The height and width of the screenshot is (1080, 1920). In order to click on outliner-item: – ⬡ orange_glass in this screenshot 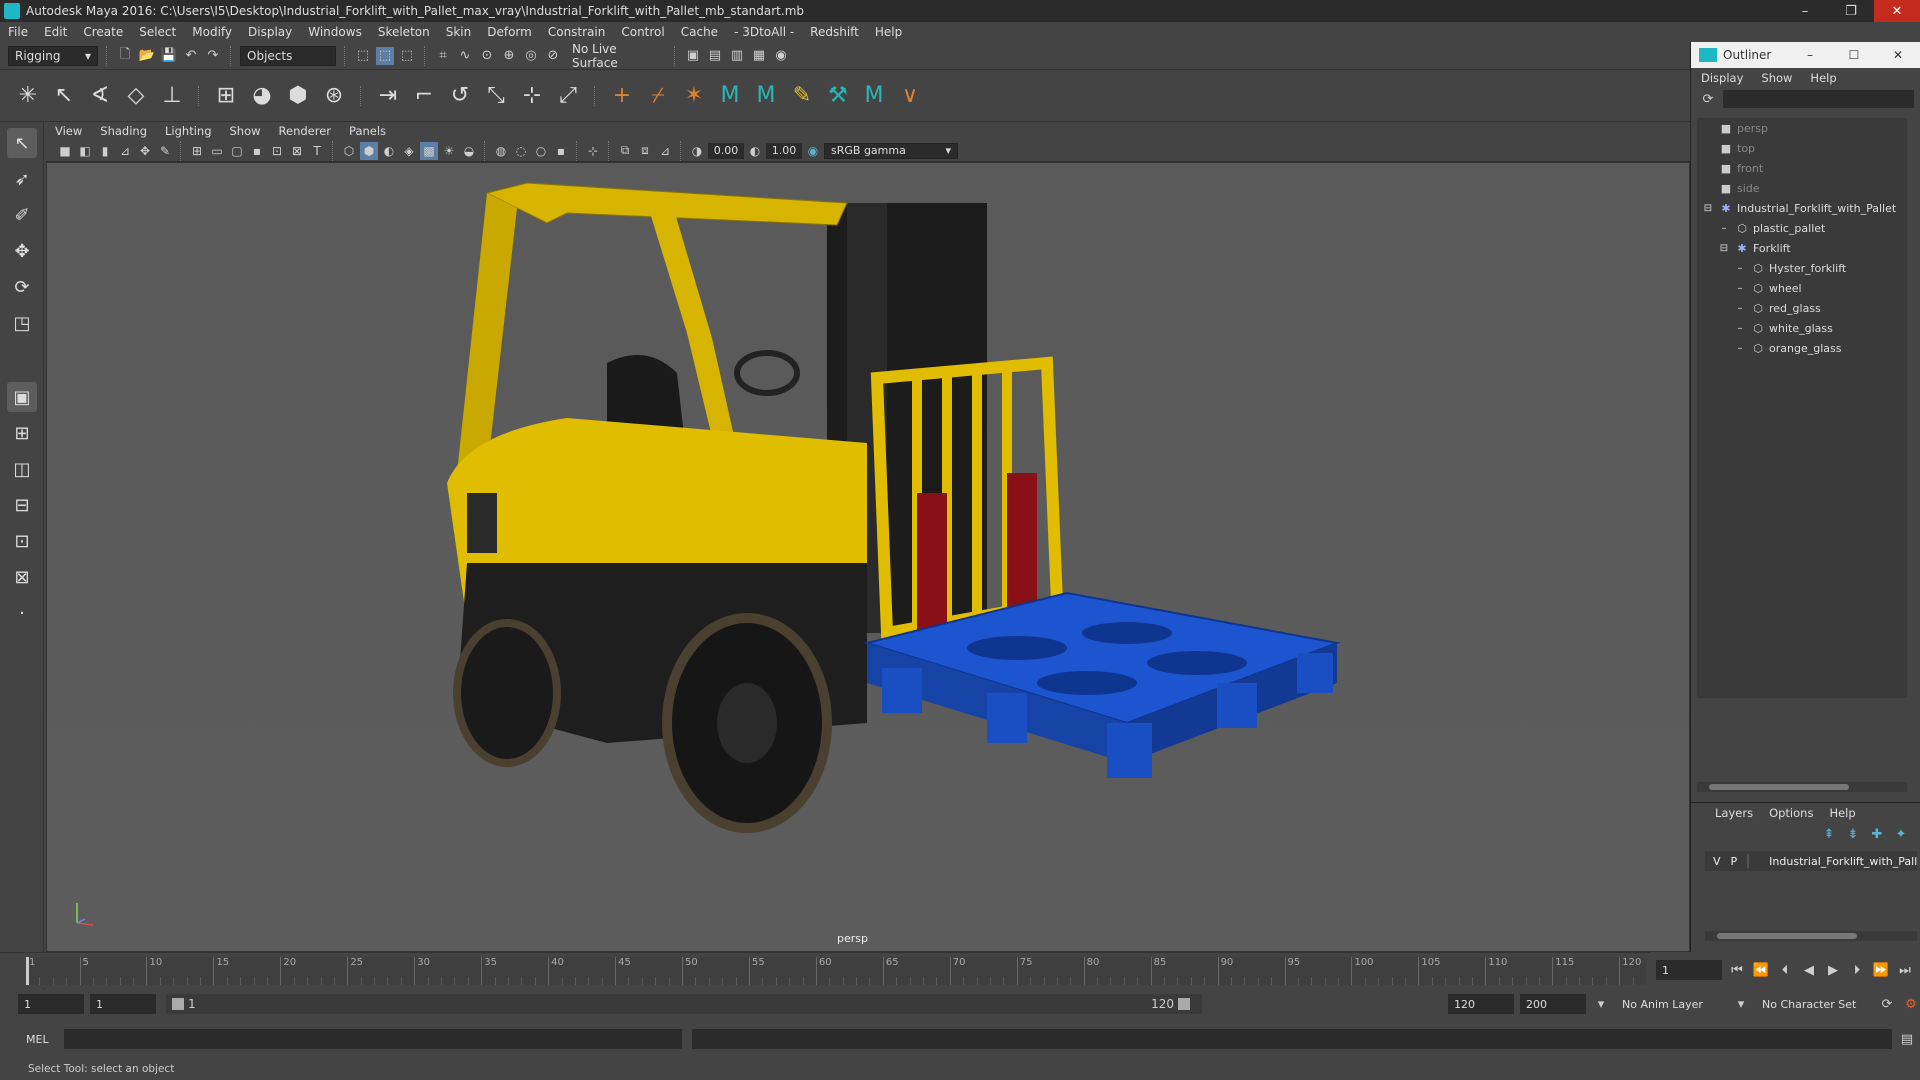, I will do `click(1802, 348)`.